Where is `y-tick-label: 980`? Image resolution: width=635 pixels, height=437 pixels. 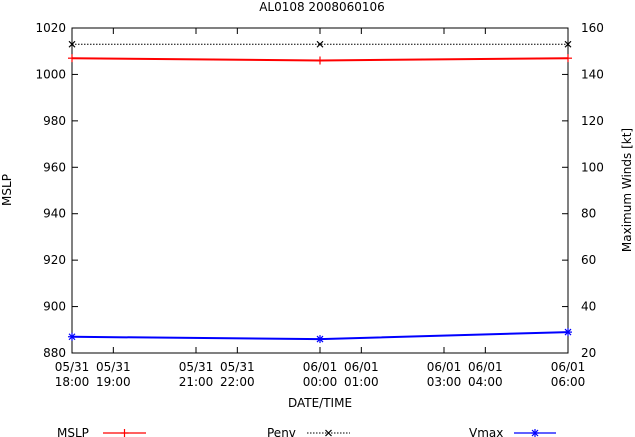
y-tick-label: 980 is located at coordinates (54, 121).